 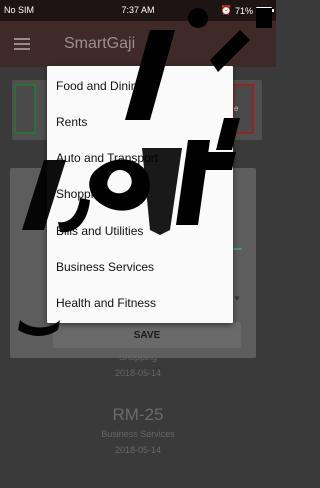 I want to click on battery-percent: 71%, so click(x=243, y=10).